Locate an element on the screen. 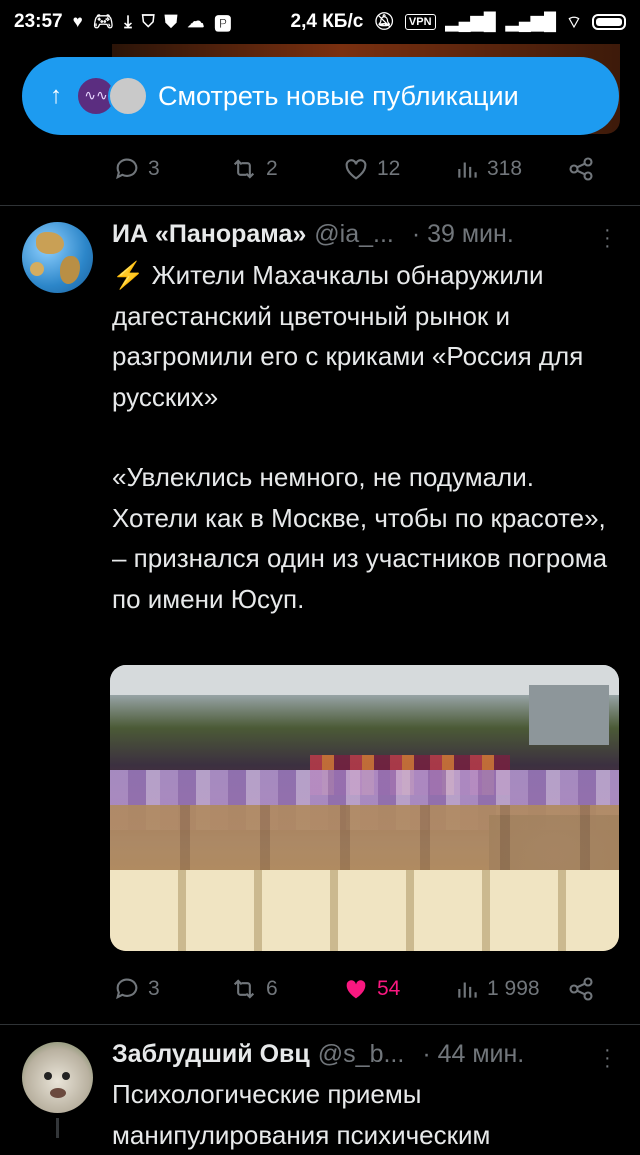 This screenshot has width=640, height=1155. wifi-icon: ⌔ is located at coordinates (574, 22).